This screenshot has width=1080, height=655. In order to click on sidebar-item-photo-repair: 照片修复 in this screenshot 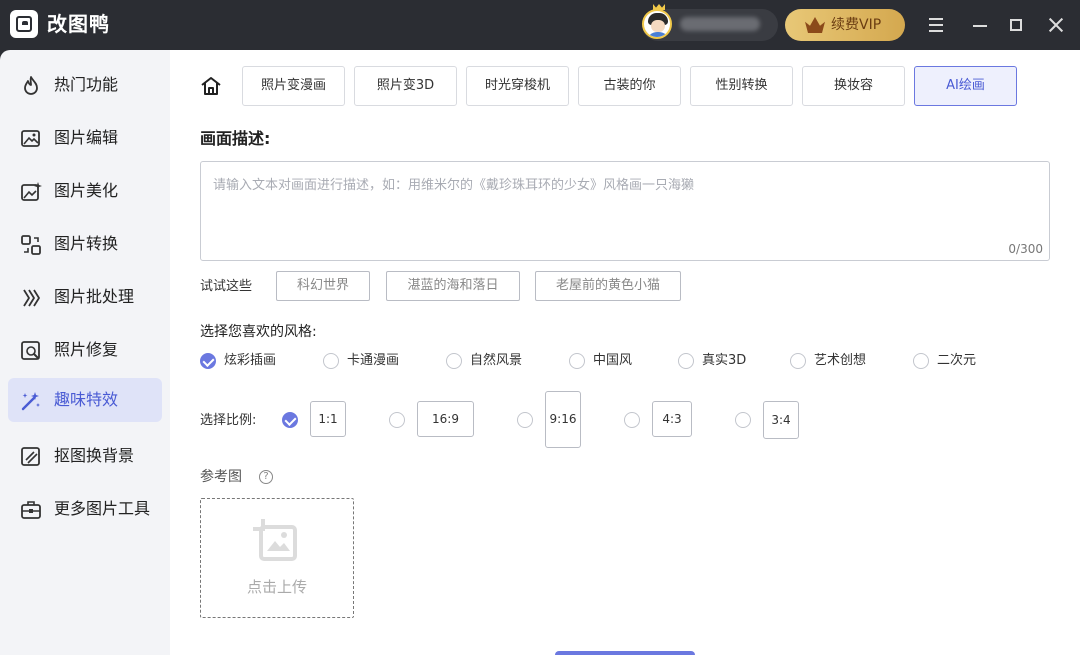, I will do `click(85, 350)`.